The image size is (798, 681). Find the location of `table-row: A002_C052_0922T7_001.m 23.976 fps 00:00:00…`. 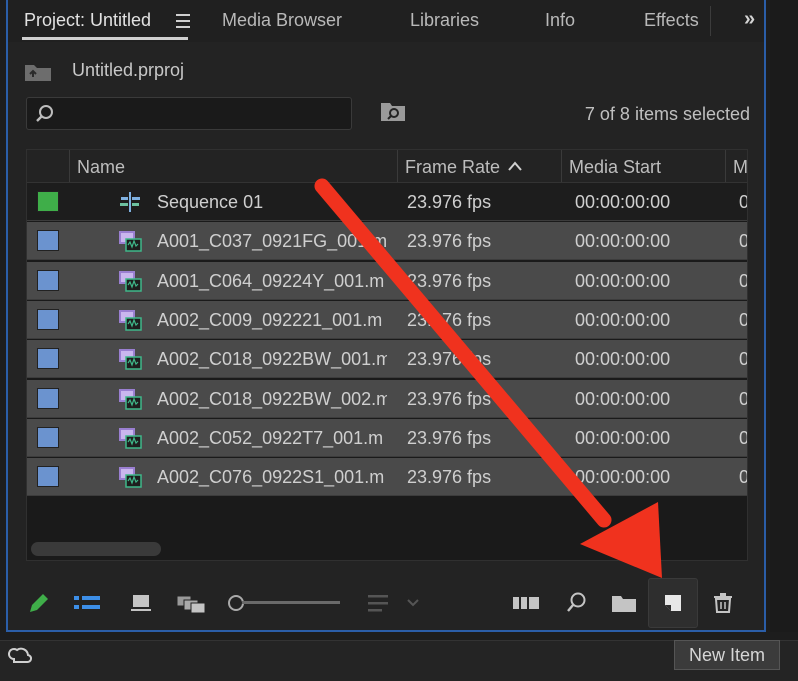

table-row: A002_C052_0922T7_001.m 23.976 fps 00:00:00… is located at coordinates (387, 437).